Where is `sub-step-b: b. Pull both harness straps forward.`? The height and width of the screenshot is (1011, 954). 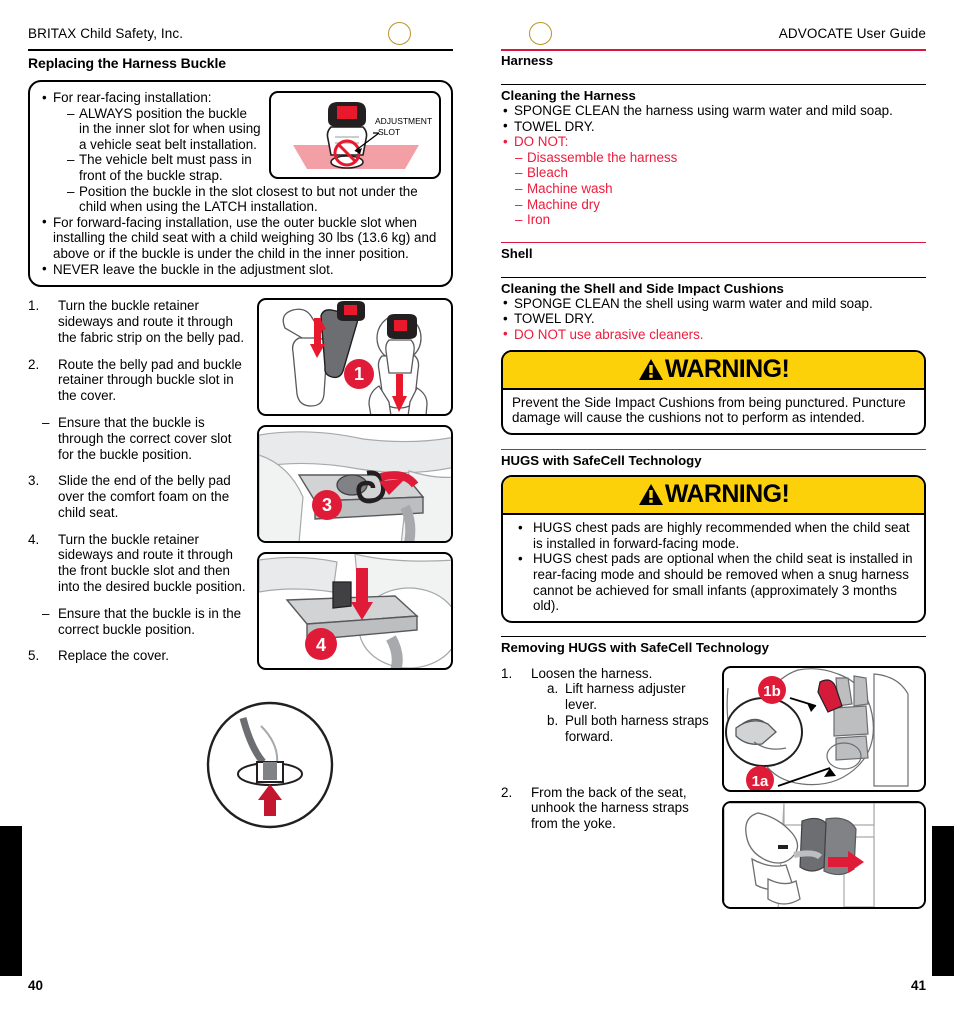 sub-step-b: b. Pull both harness straps forward. is located at coordinates (621, 729).